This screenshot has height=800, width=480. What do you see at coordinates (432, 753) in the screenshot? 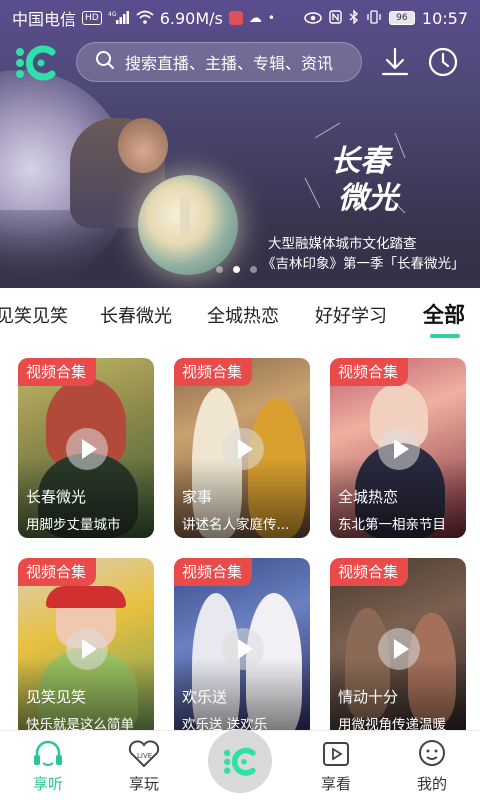
I see `user-face-icon` at bounding box center [432, 753].